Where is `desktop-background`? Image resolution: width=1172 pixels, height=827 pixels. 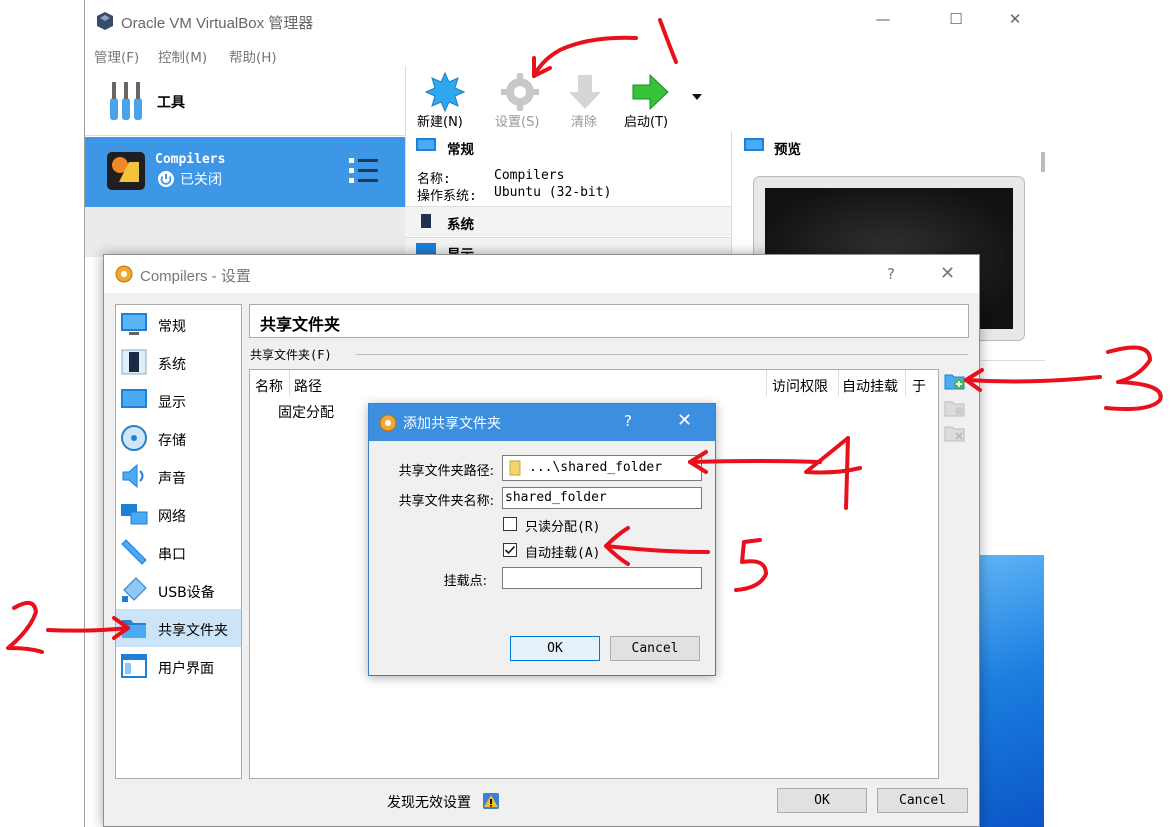 desktop-background is located at coordinates (1108, 413).